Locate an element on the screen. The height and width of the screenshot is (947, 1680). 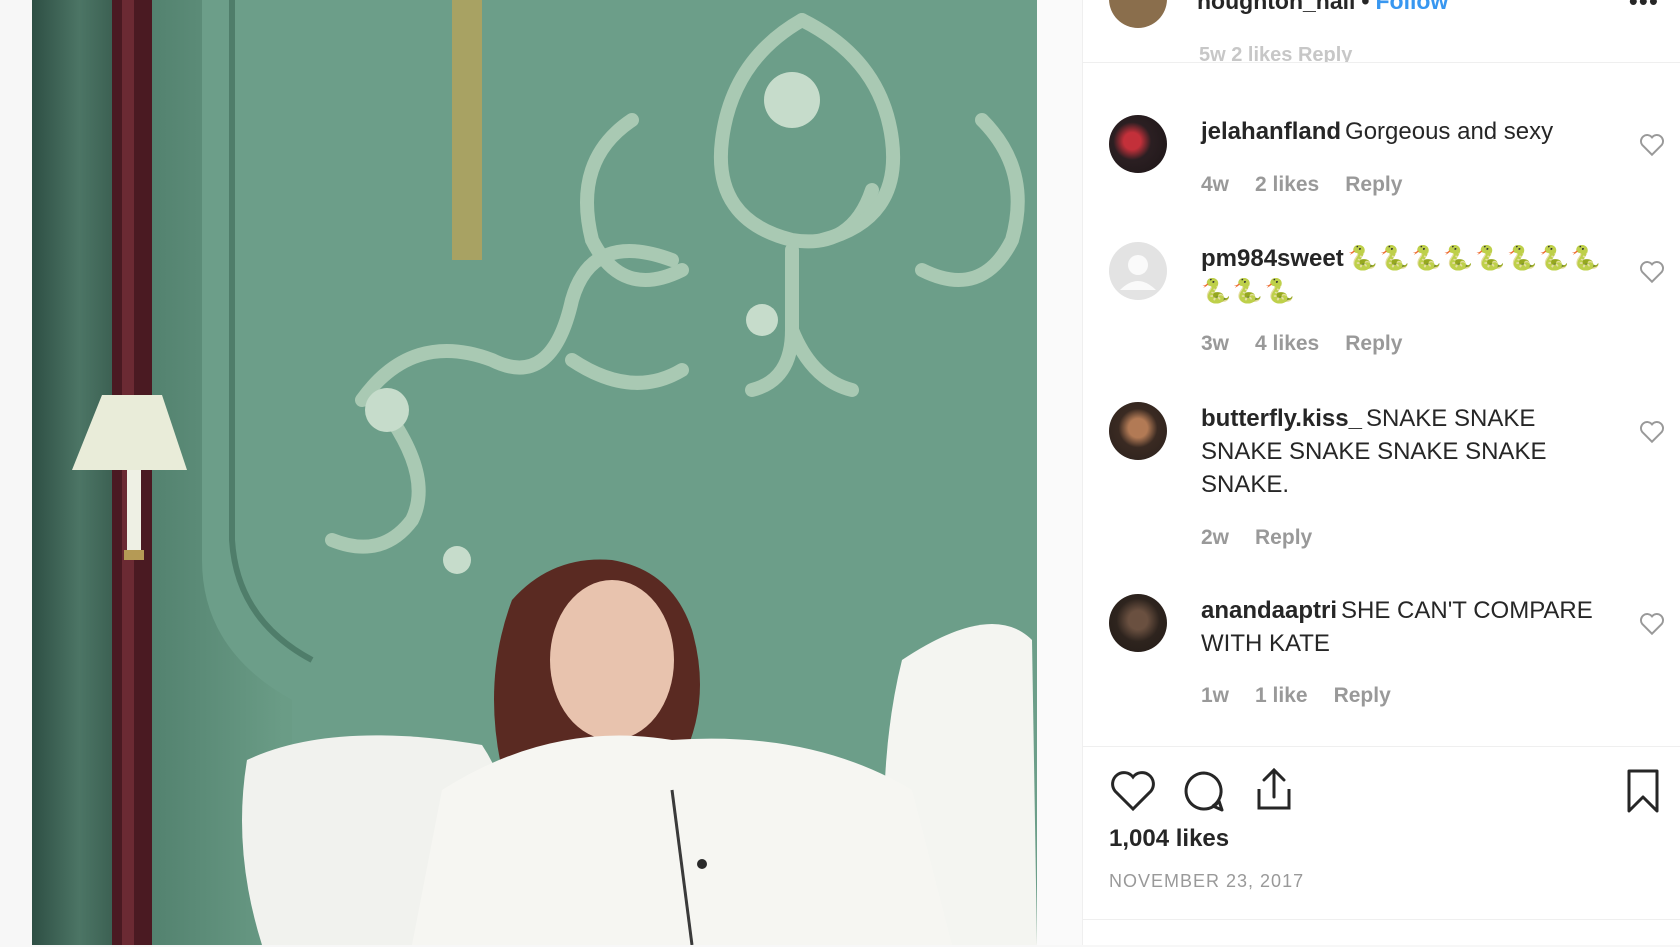
comment-bubble-icon is located at coordinates (1204, 791).